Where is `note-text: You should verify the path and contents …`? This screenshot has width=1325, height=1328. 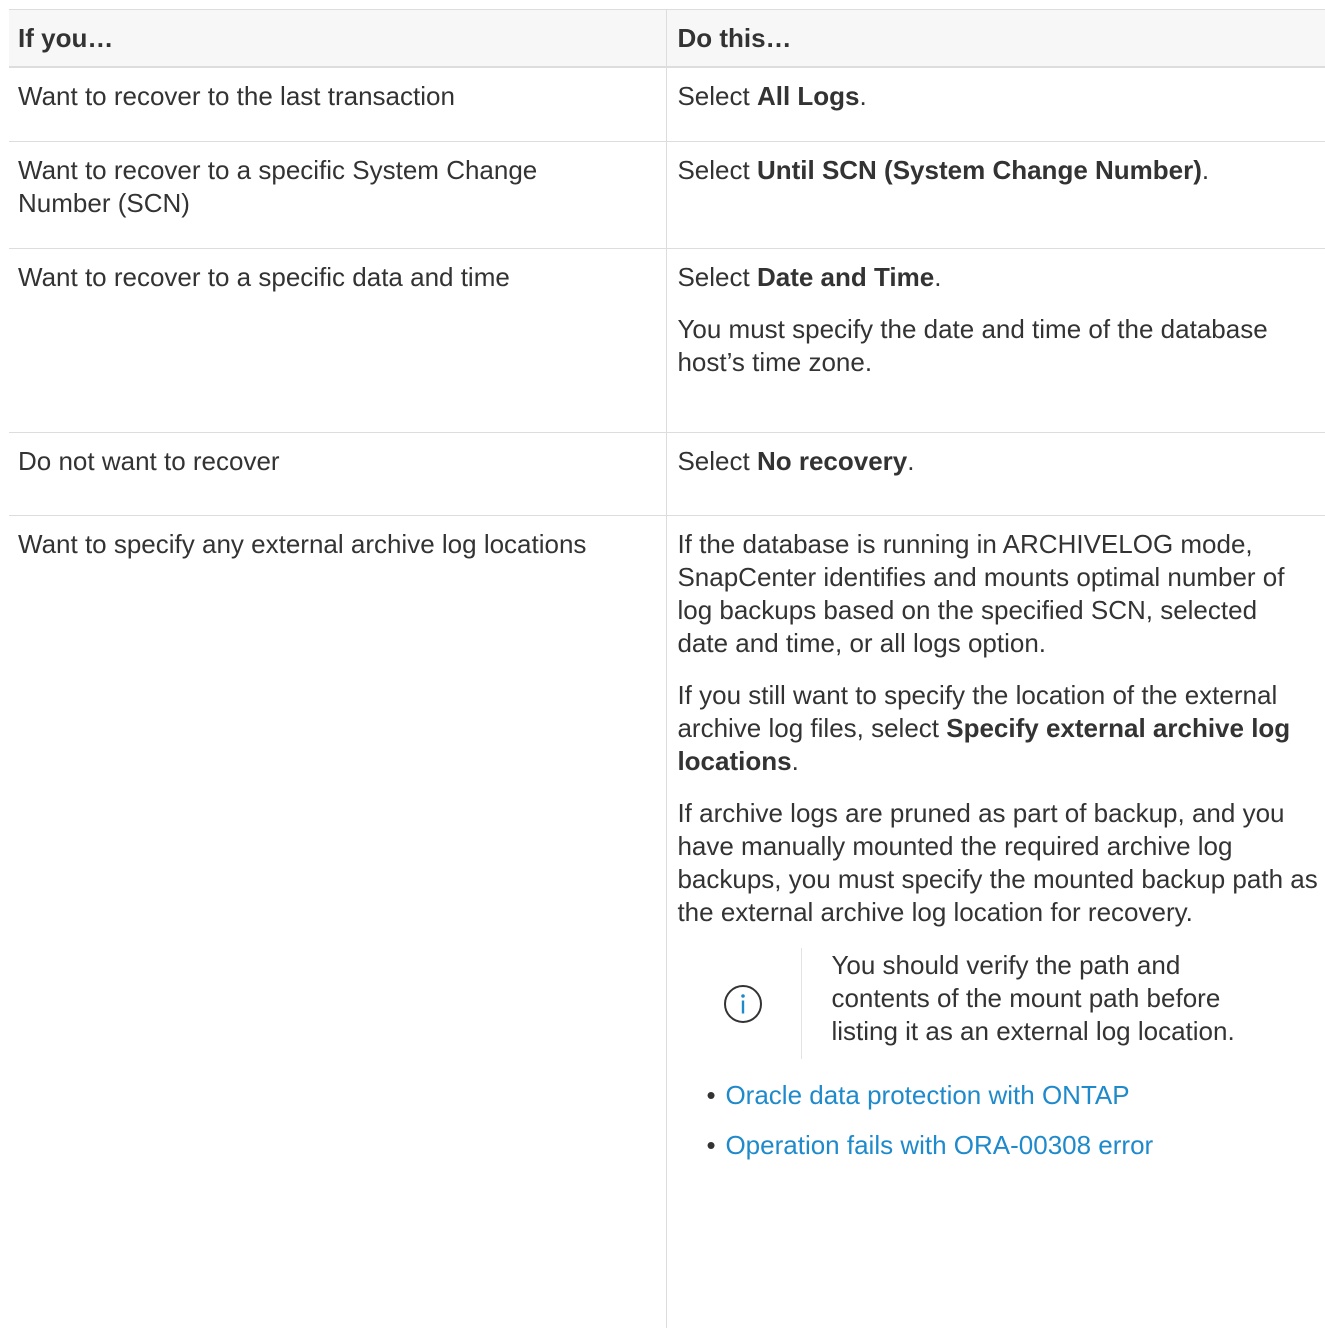 note-text: You should verify the path and contents … is located at coordinates (1036, 1003).